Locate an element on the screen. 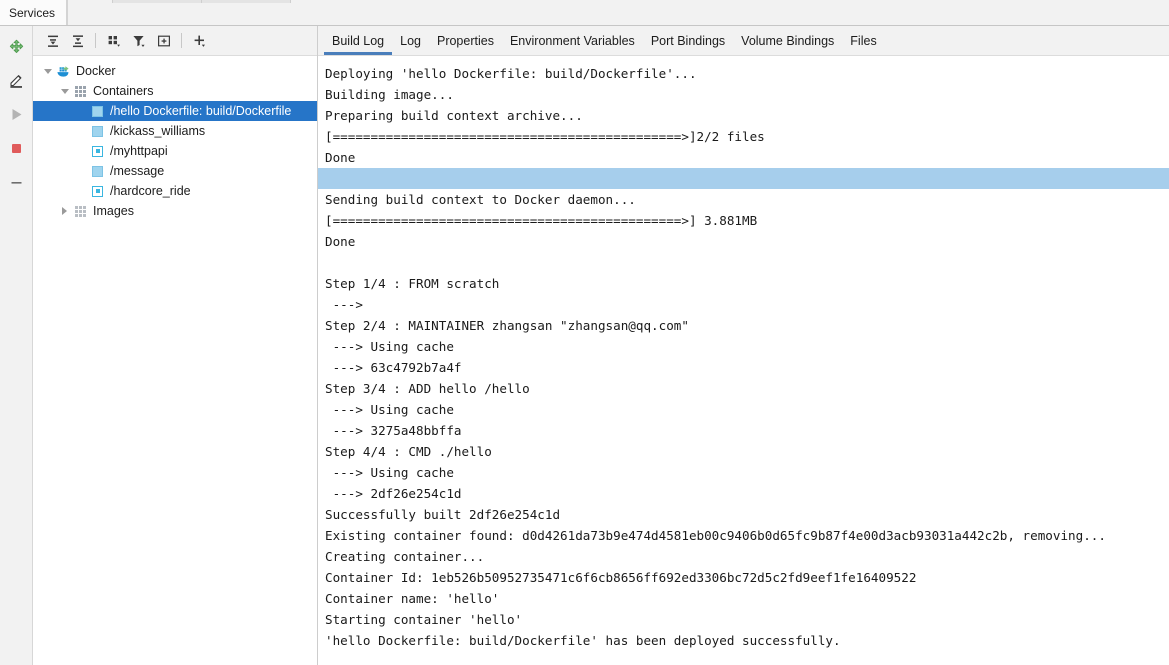 The width and height of the screenshot is (1169, 665). filter-icon is located at coordinates (138, 41).